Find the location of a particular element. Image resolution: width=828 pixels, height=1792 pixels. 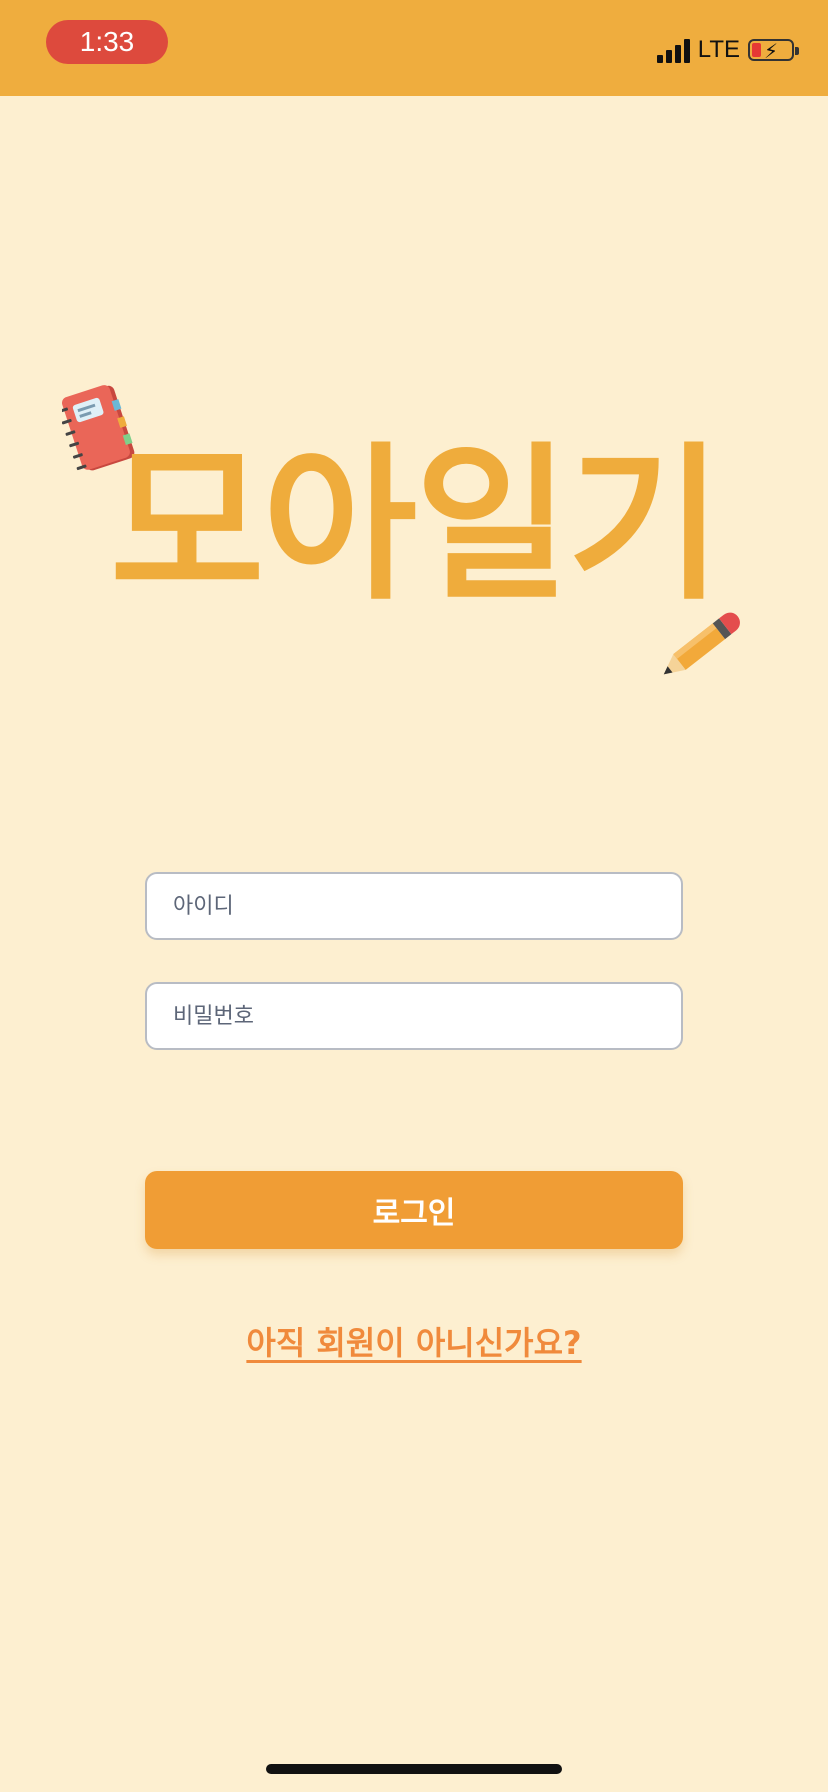

pencil-icon is located at coordinates (701, 643).